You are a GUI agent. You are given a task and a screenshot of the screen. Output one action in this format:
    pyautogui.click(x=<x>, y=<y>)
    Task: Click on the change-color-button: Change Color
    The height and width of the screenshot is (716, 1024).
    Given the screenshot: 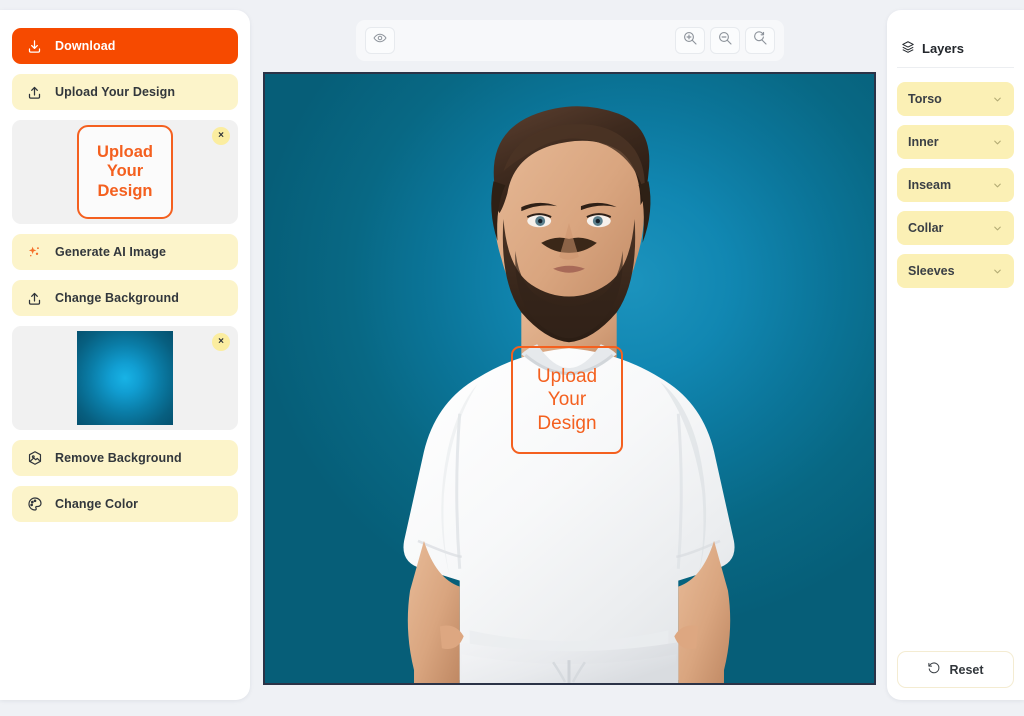 What is the action you would take?
    pyautogui.click(x=125, y=504)
    